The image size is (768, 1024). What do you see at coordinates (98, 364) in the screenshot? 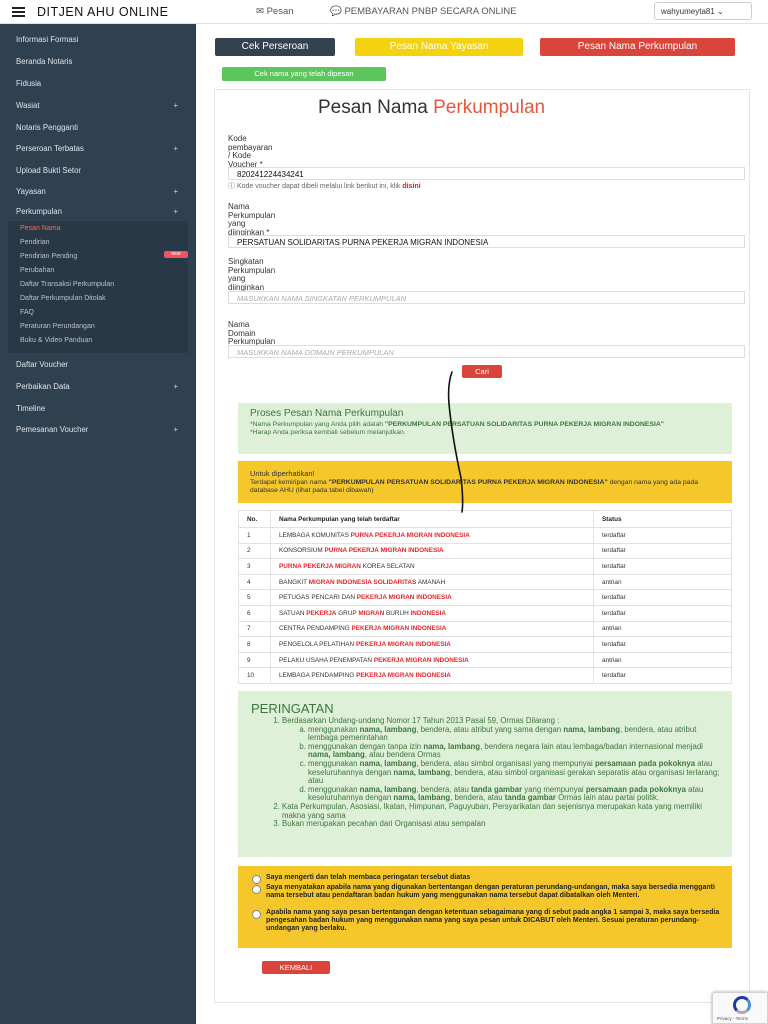
I see `sidebar-item-daftar-voucher: Daftar Voucher` at bounding box center [98, 364].